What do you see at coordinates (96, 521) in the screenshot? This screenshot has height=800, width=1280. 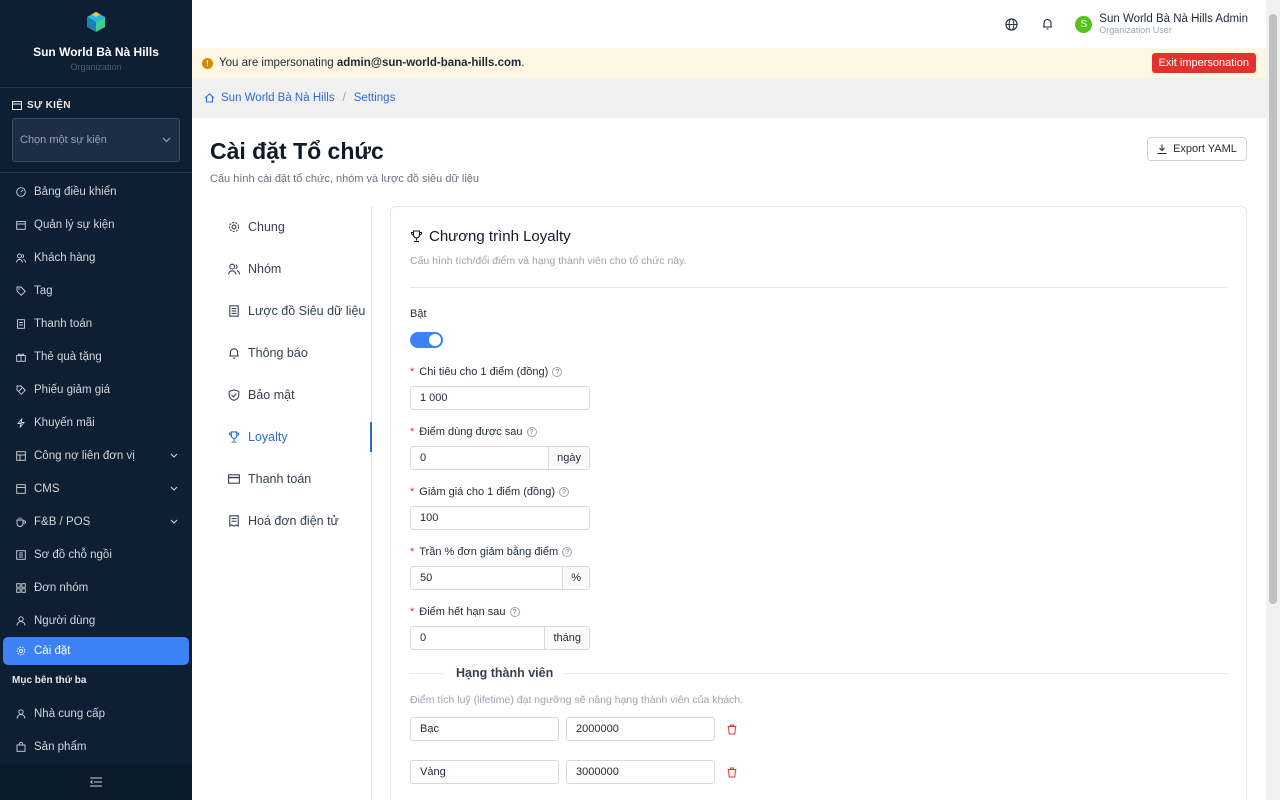 I see `sidebar-item: F&B / POS` at bounding box center [96, 521].